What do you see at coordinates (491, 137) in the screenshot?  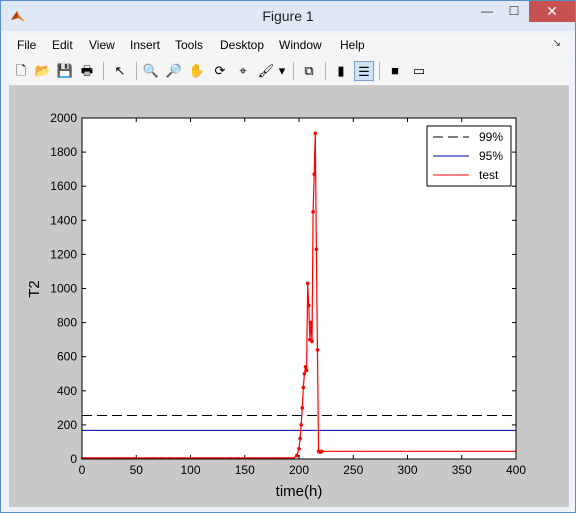 I see `legend-label: 99%` at bounding box center [491, 137].